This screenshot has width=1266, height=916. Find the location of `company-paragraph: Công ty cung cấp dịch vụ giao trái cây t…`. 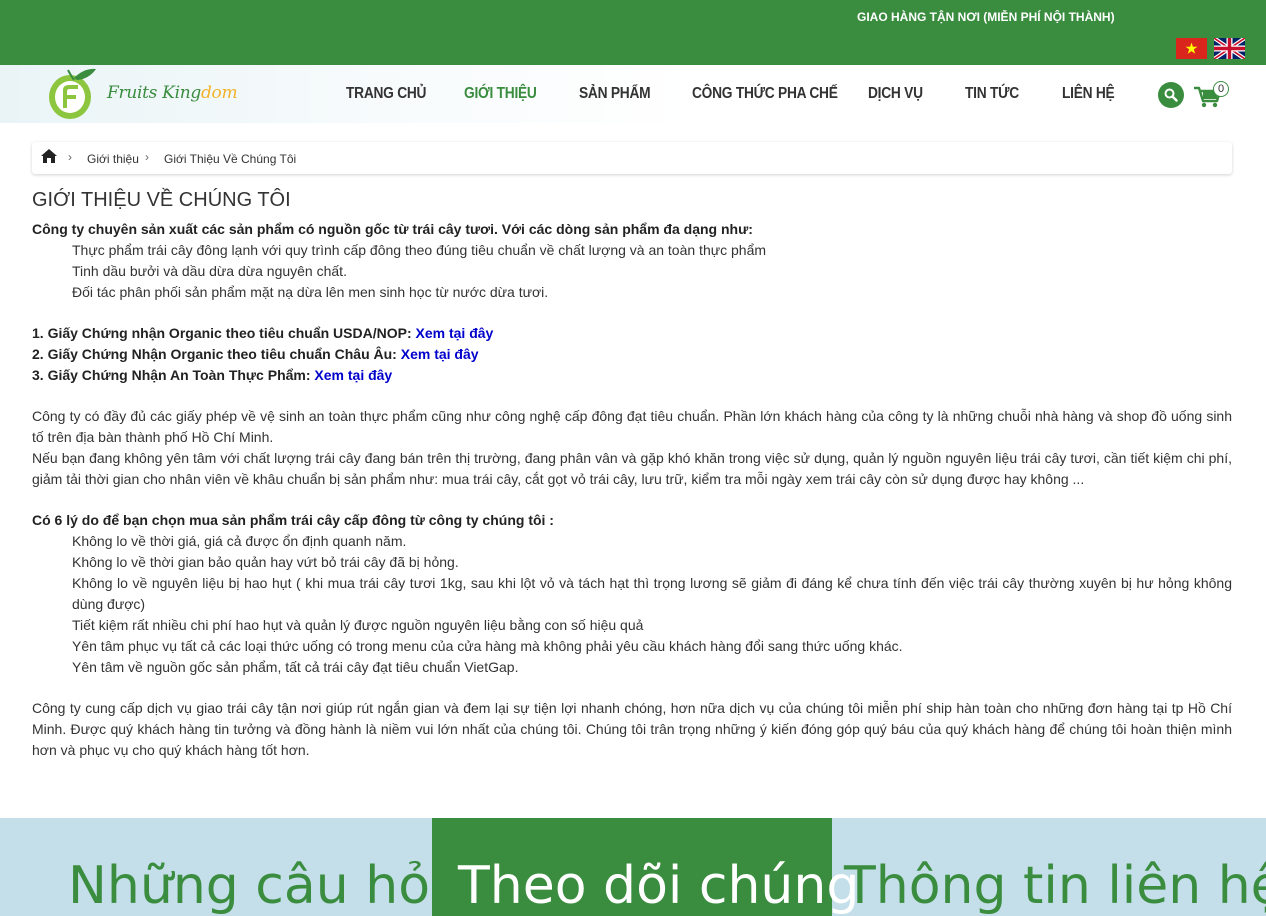

company-paragraph: Công ty cung cấp dịch vụ giao trái cây t… is located at coordinates (632, 729).